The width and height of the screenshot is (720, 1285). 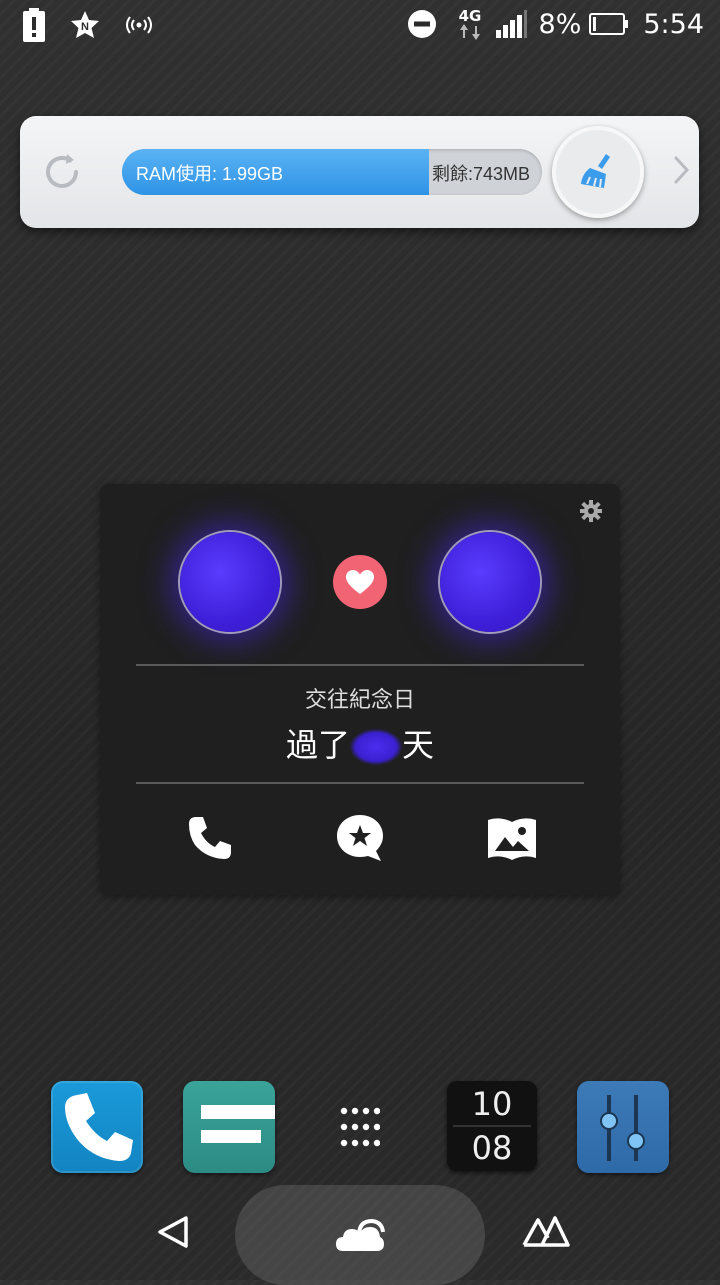 I want to click on ram-used-label: RAM使用: 1.99GB, so click(x=210, y=174).